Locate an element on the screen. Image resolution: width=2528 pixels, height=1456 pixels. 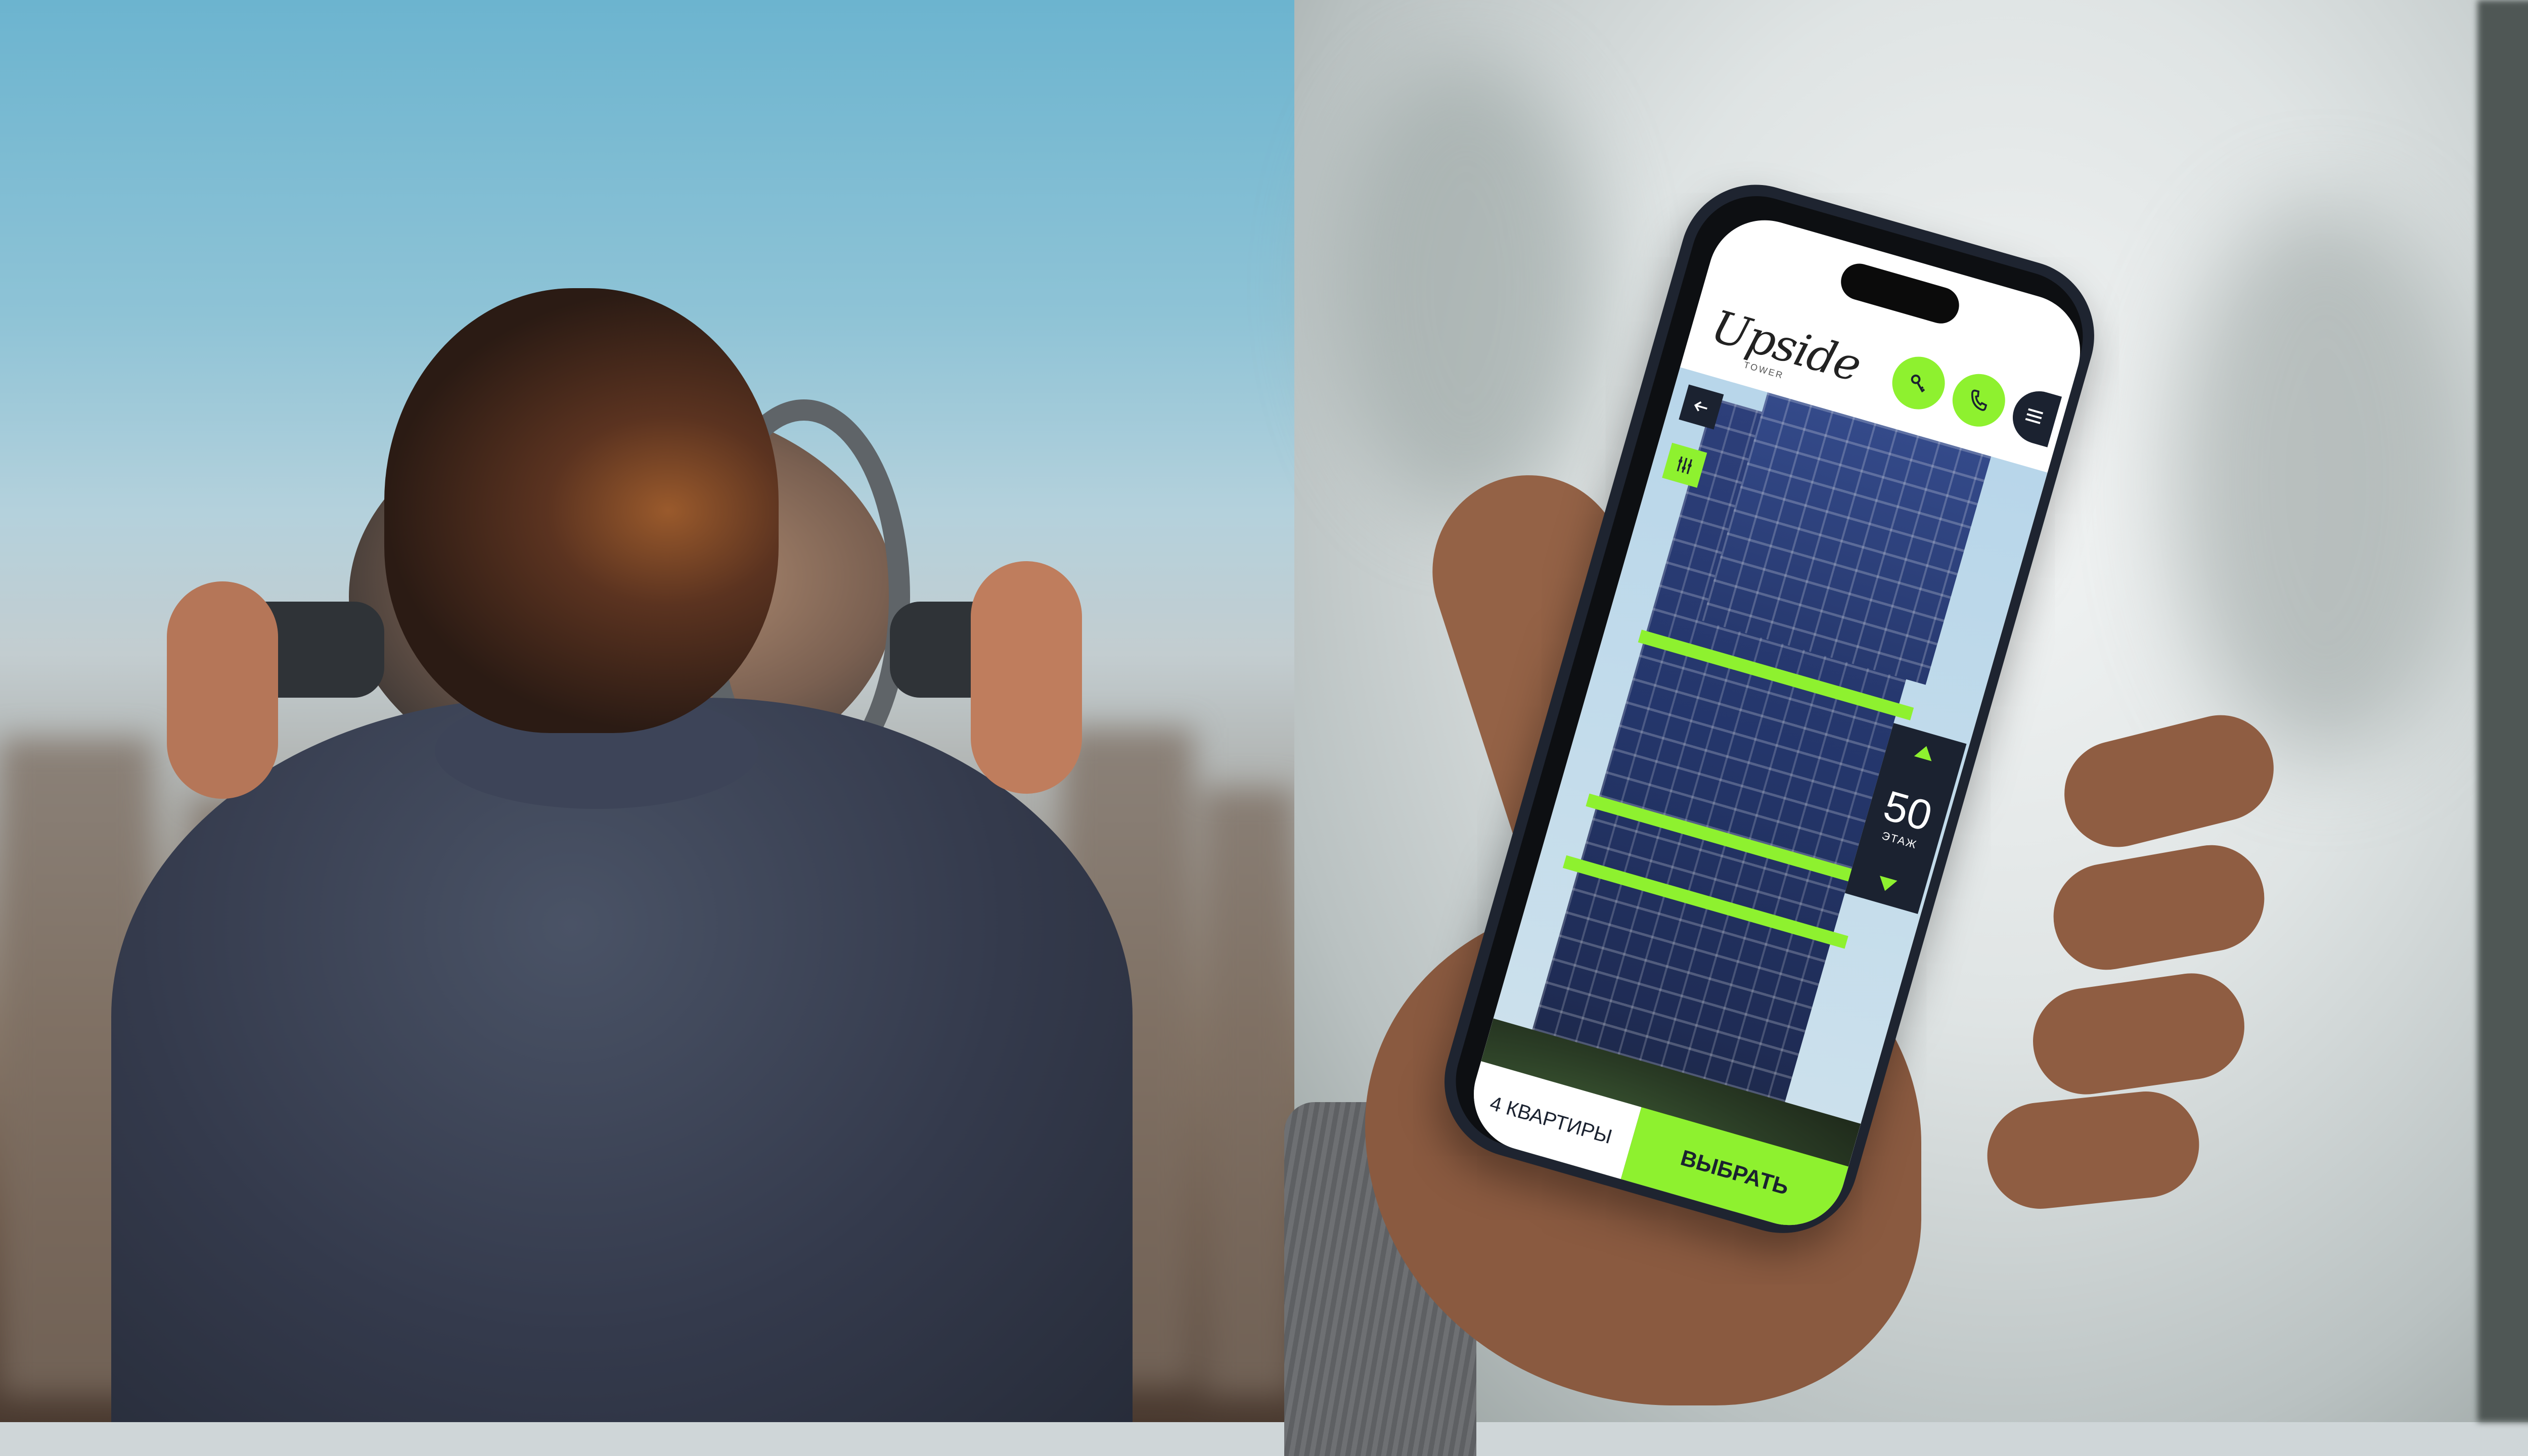
call-button is located at coordinates (1979, 400).